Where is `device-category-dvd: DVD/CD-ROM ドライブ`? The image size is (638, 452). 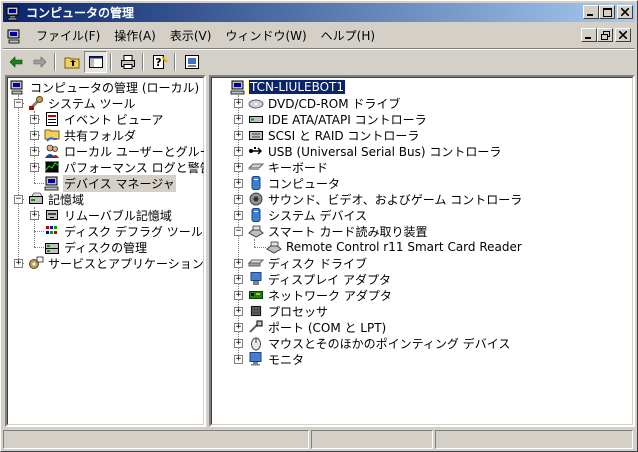
device-category-dvd: DVD/CD-ROM ドライブ is located at coordinates (324, 103).